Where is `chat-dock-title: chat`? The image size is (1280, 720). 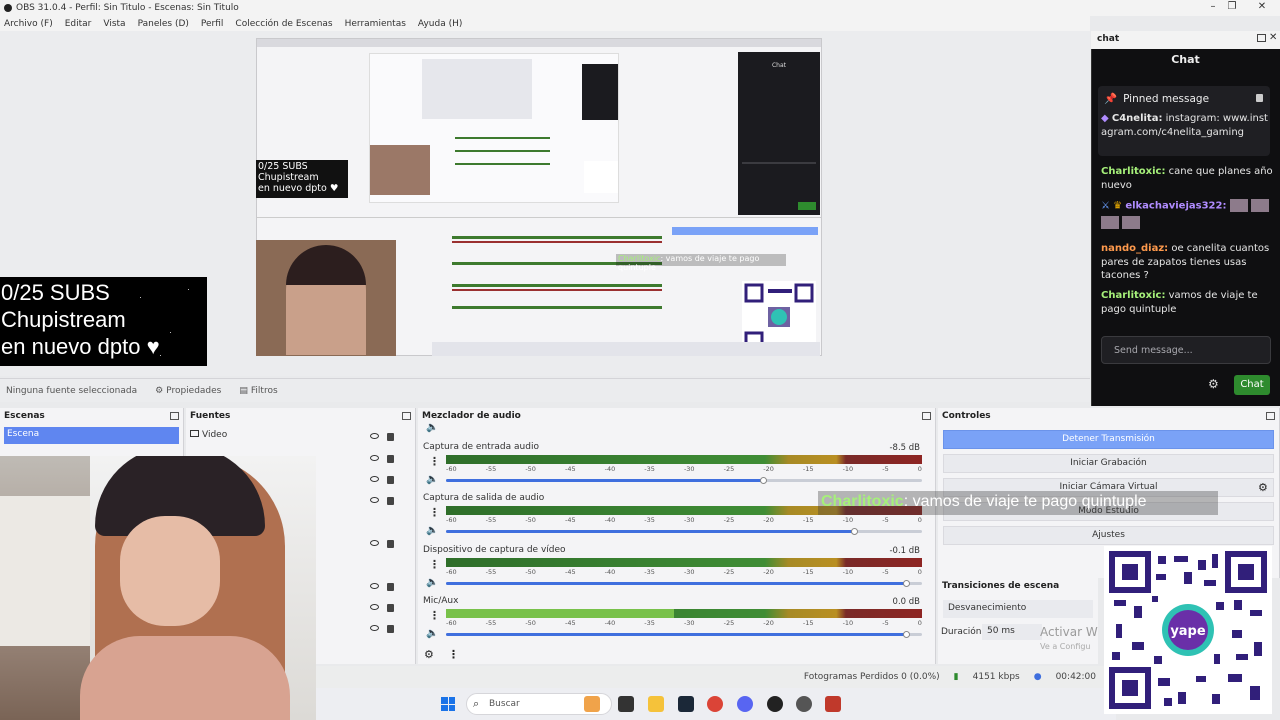 chat-dock-title: chat is located at coordinates (1108, 39).